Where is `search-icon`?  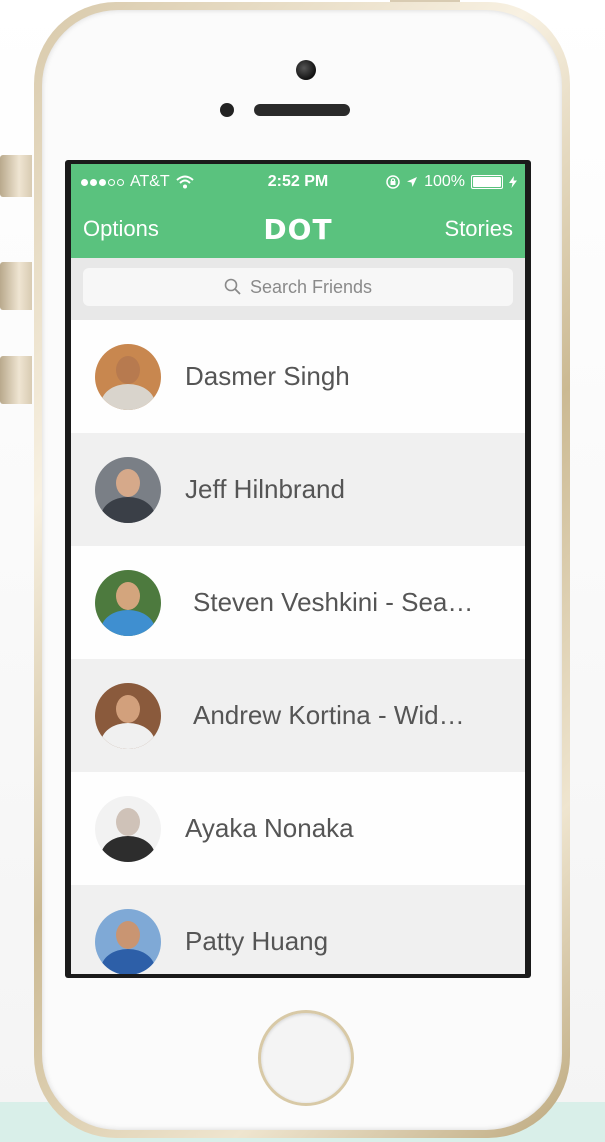
search-icon is located at coordinates (232, 286).